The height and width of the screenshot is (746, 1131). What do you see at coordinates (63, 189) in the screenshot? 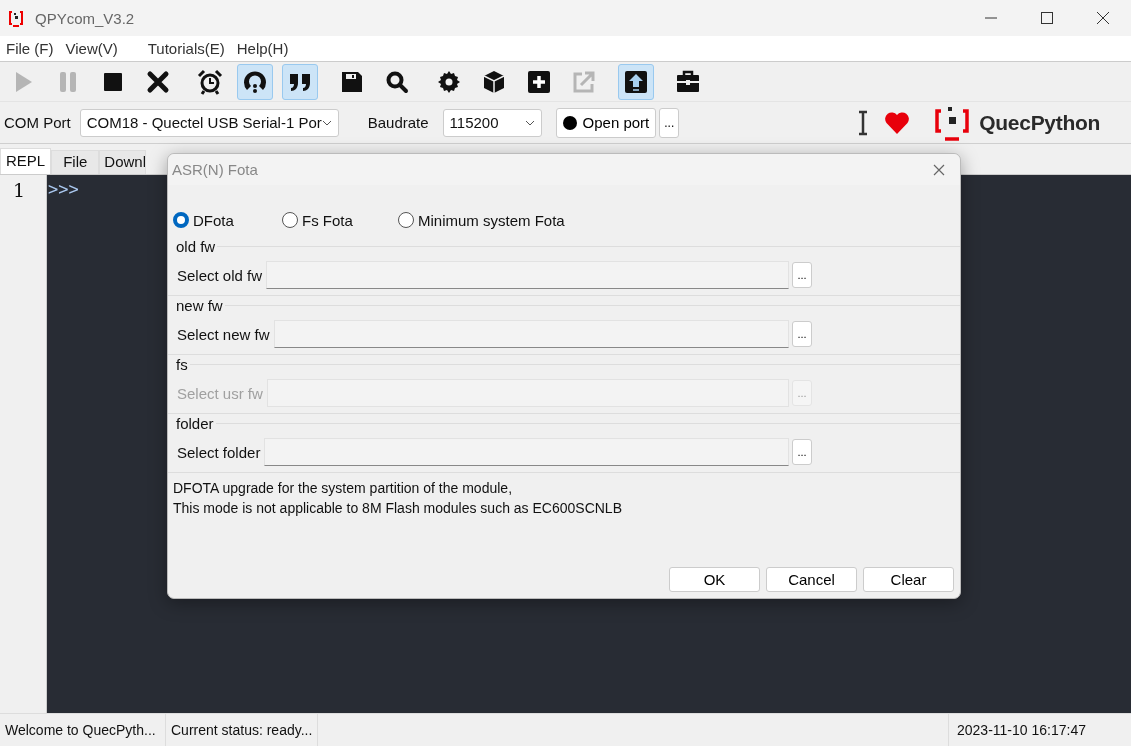
I see `repl-prompt: >>>` at bounding box center [63, 189].